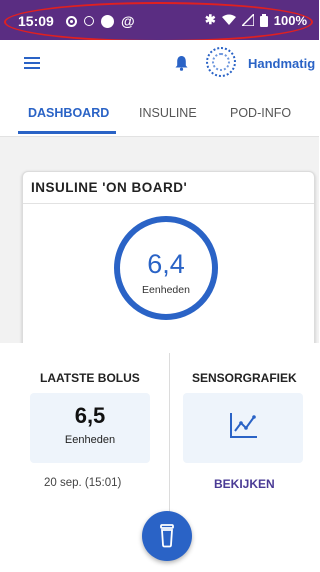 The height and width of the screenshot is (572, 320). What do you see at coordinates (210, 19) in the screenshot?
I see `bluetooth-icon: ✱` at bounding box center [210, 19].